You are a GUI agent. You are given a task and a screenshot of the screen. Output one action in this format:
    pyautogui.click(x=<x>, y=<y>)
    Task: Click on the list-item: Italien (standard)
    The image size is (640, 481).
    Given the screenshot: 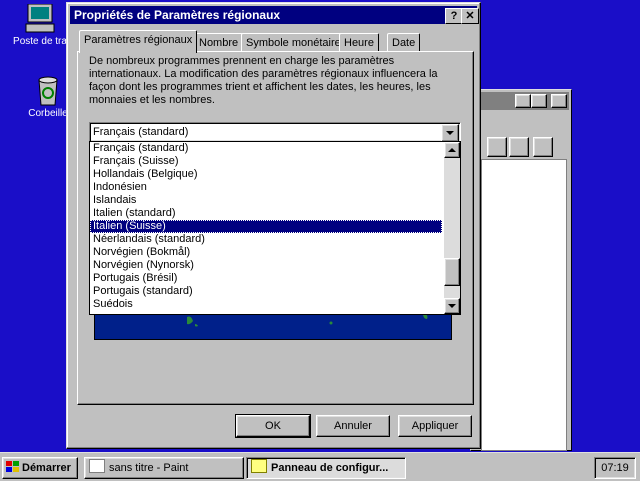 What is the action you would take?
    pyautogui.click(x=266, y=213)
    